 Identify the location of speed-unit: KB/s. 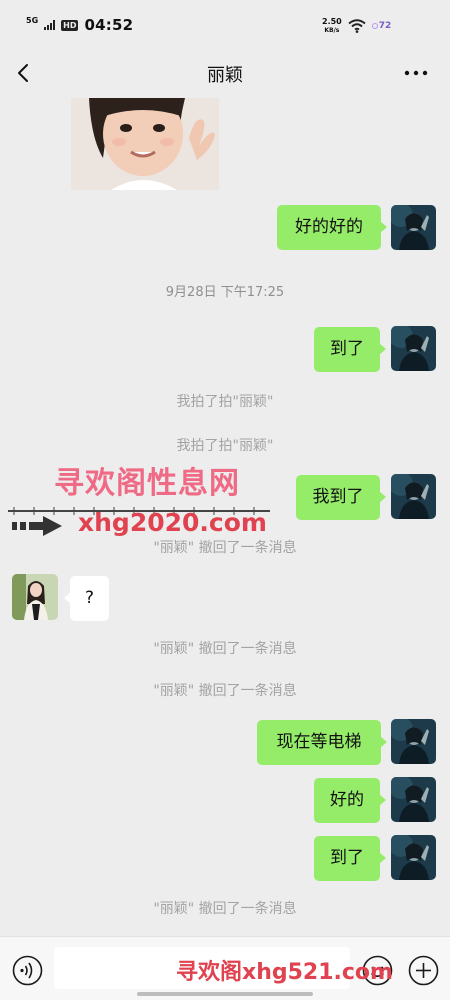
(332, 30).